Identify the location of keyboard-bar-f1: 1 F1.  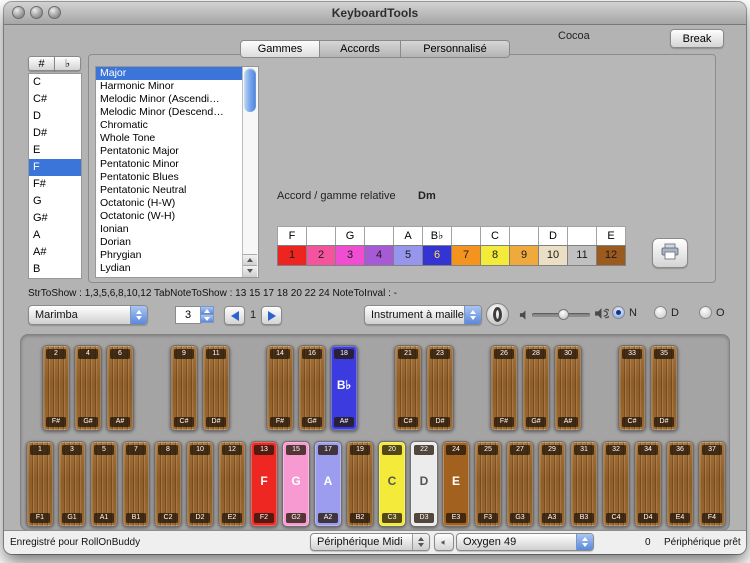
(40, 484).